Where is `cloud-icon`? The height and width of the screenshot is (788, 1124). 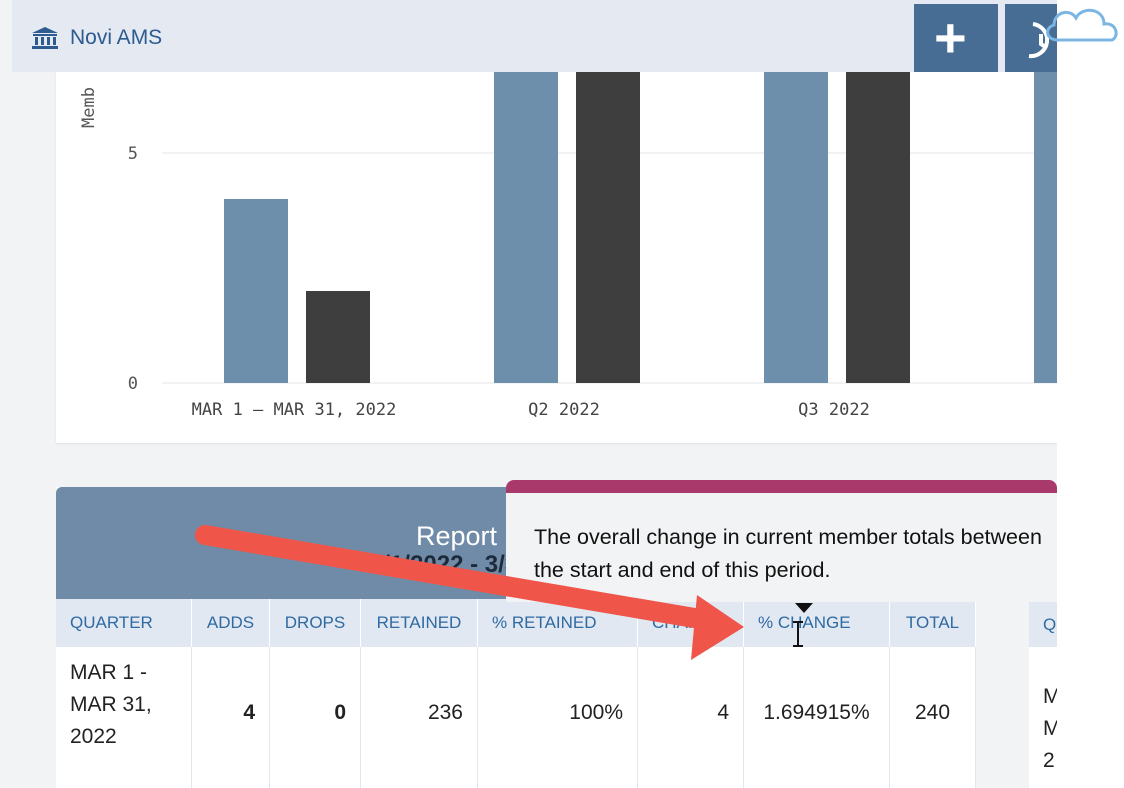
cloud-icon is located at coordinates (1082, 25).